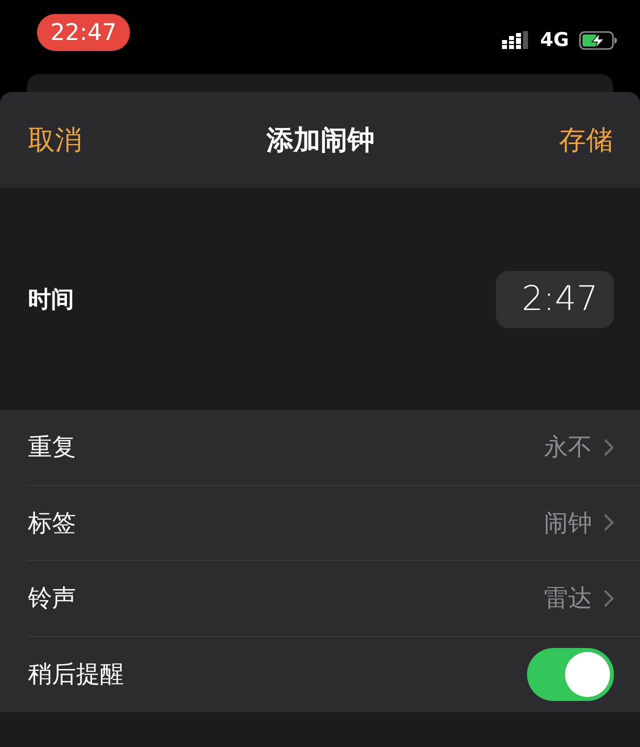 This screenshot has height=747, width=640. Describe the element at coordinates (555, 299) in the screenshot. I see `time-picker-button: 2:47` at that location.